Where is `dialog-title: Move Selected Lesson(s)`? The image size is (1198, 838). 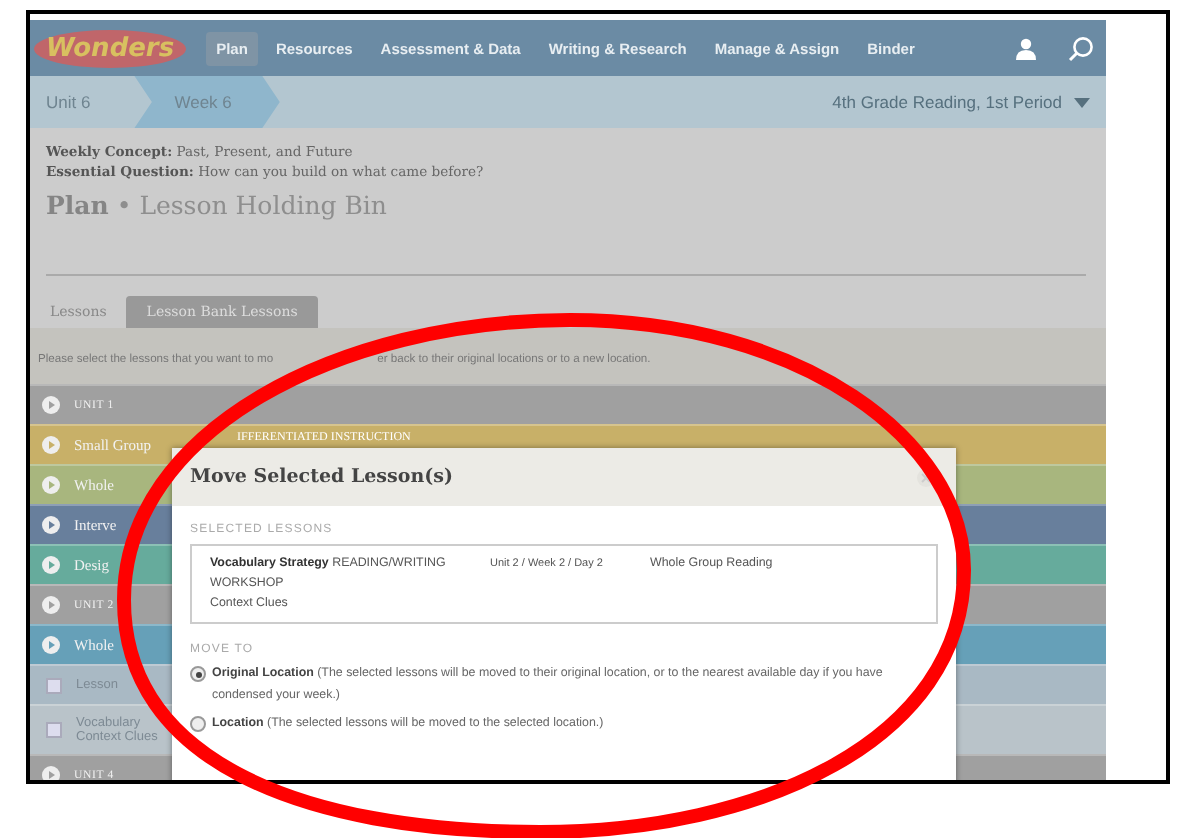
dialog-title: Move Selected Lesson(s) is located at coordinates (321, 477).